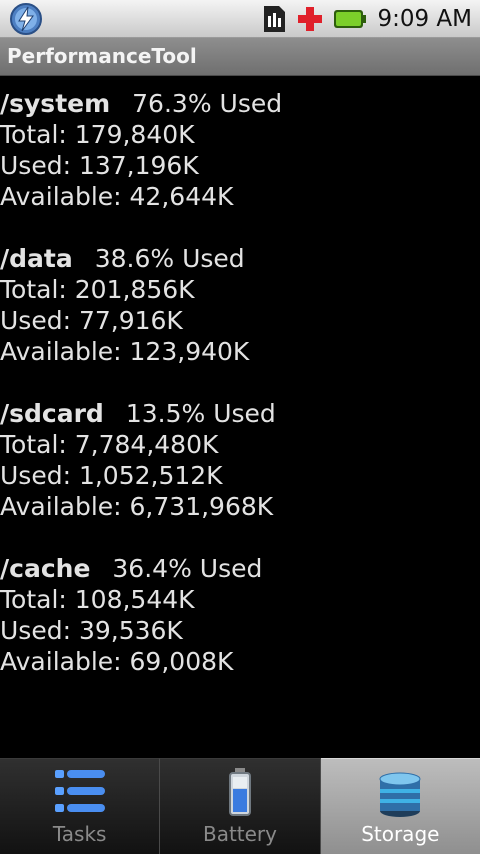 Image resolution: width=480 pixels, height=854 pixels. I want to click on filesystem-total: Total: 7,784,480K, so click(109, 444).